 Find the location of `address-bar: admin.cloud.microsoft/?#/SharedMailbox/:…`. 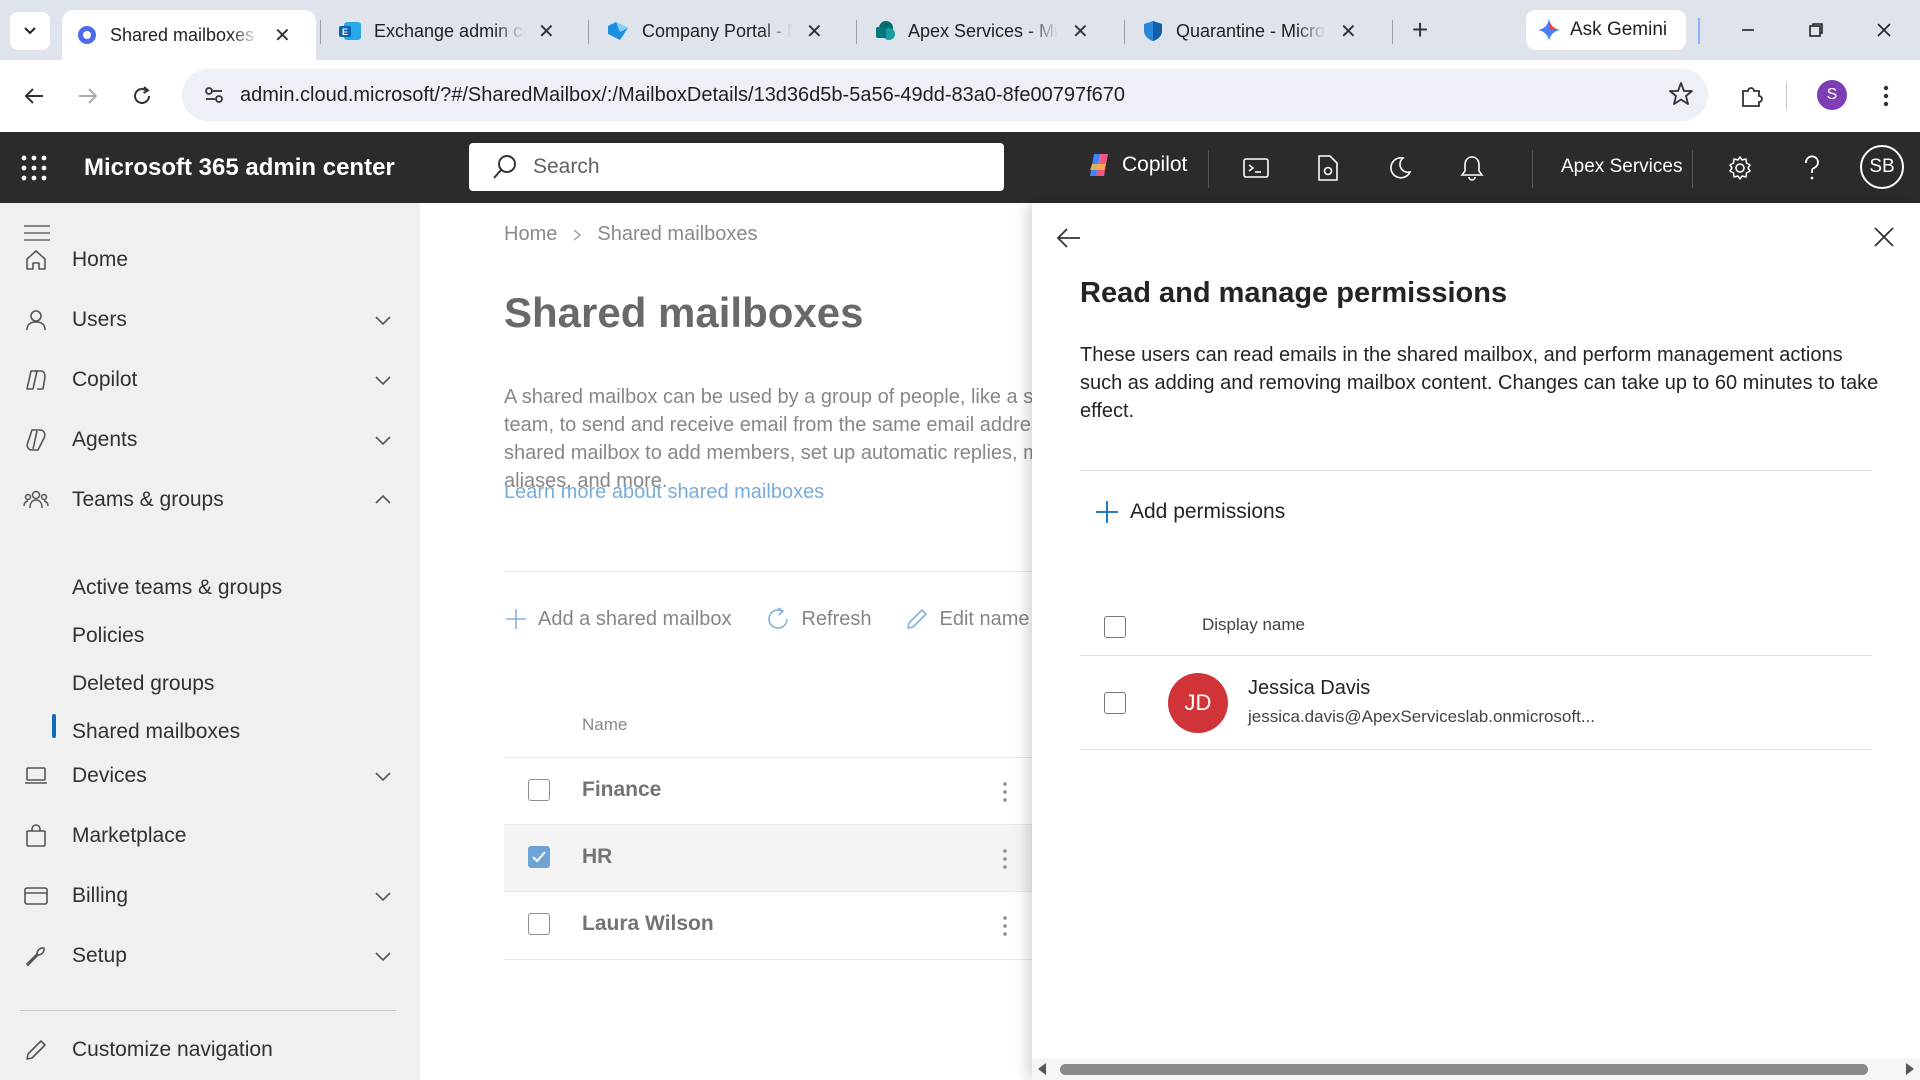

address-bar: admin.cloud.microsoft/?#/SharedMailbox/:… is located at coordinates (945, 95).